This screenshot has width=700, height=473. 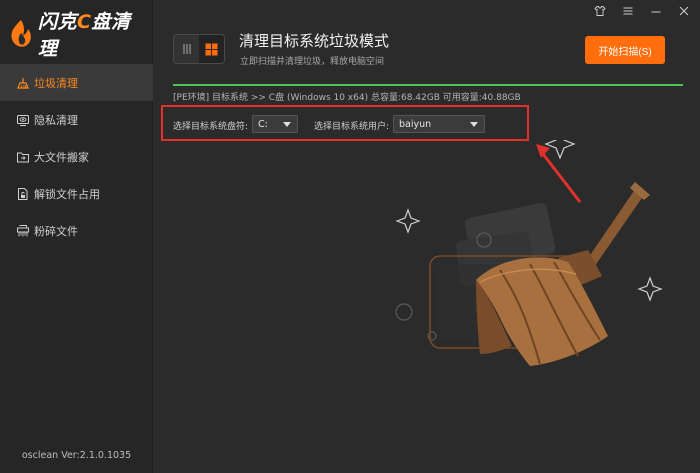 I want to click on logo-text: 闪克C盘清理, so click(x=93, y=34).